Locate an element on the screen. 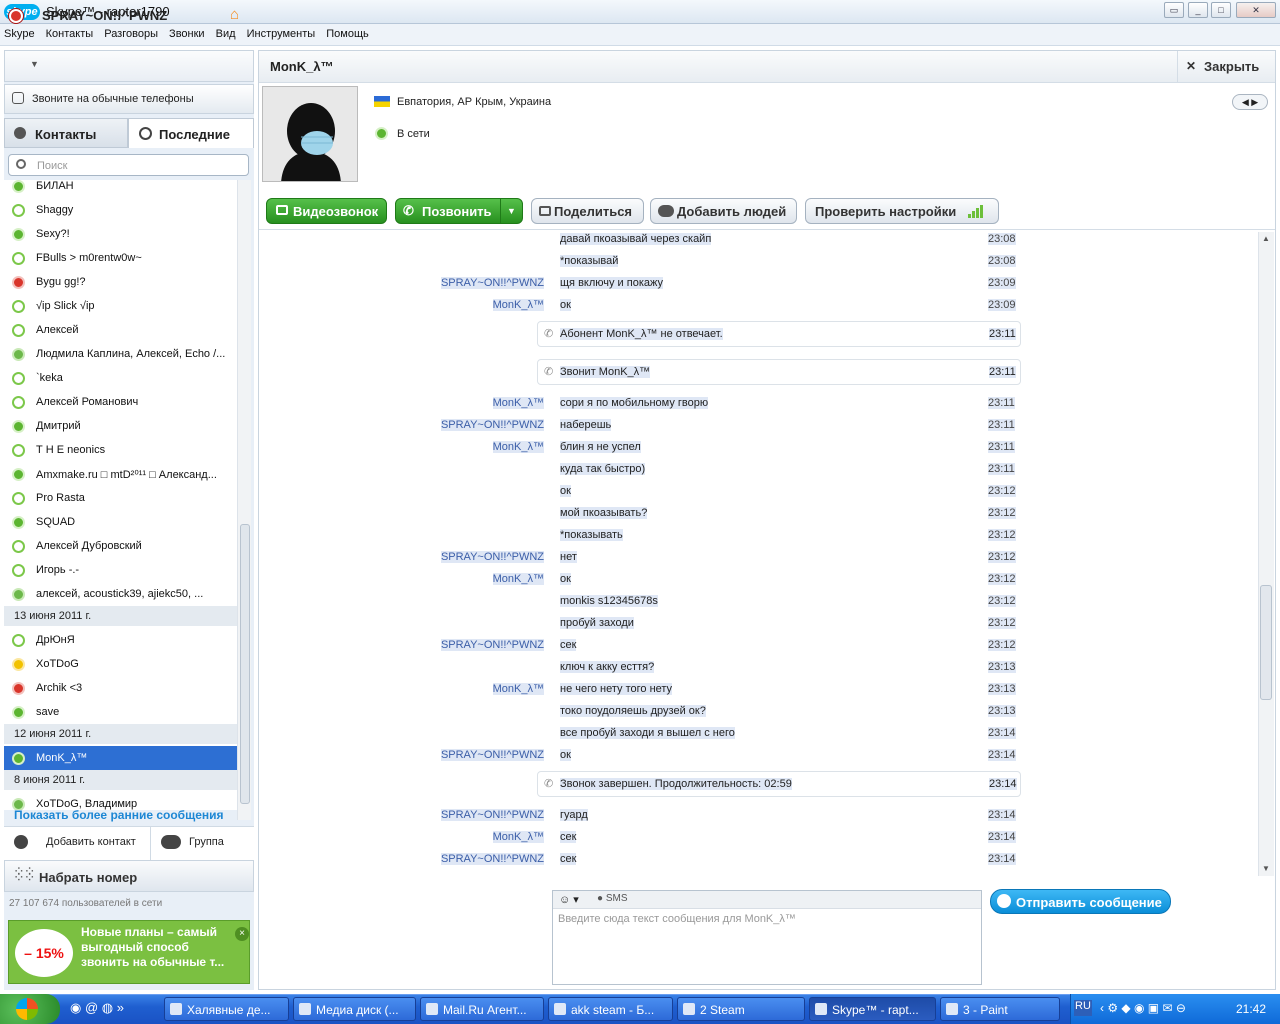  taskbar-item: 2 Steam is located at coordinates (741, 1009).